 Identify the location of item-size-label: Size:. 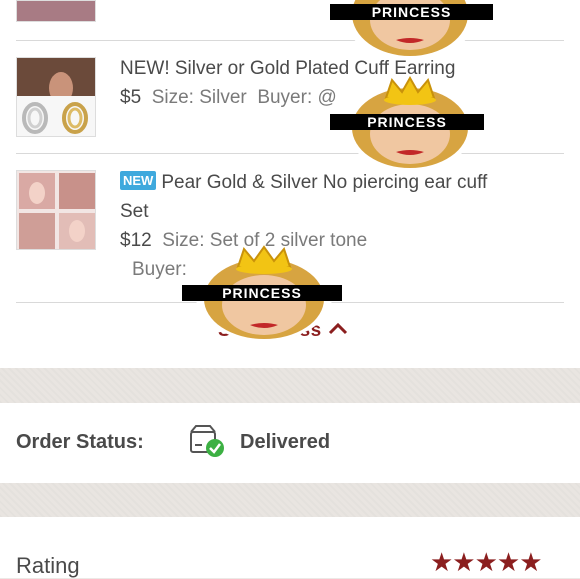
(172, 97).